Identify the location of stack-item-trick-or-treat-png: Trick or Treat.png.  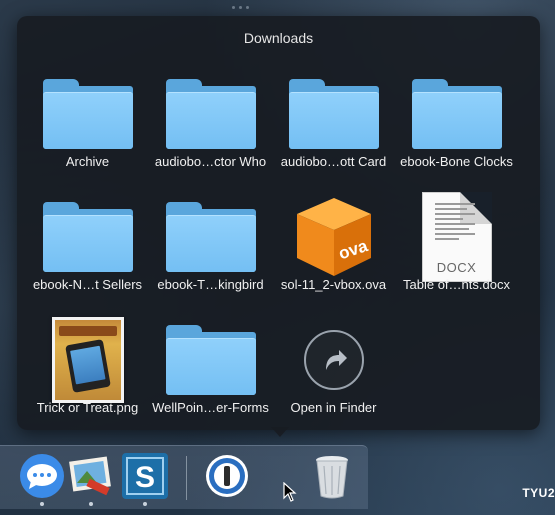
(87, 369).